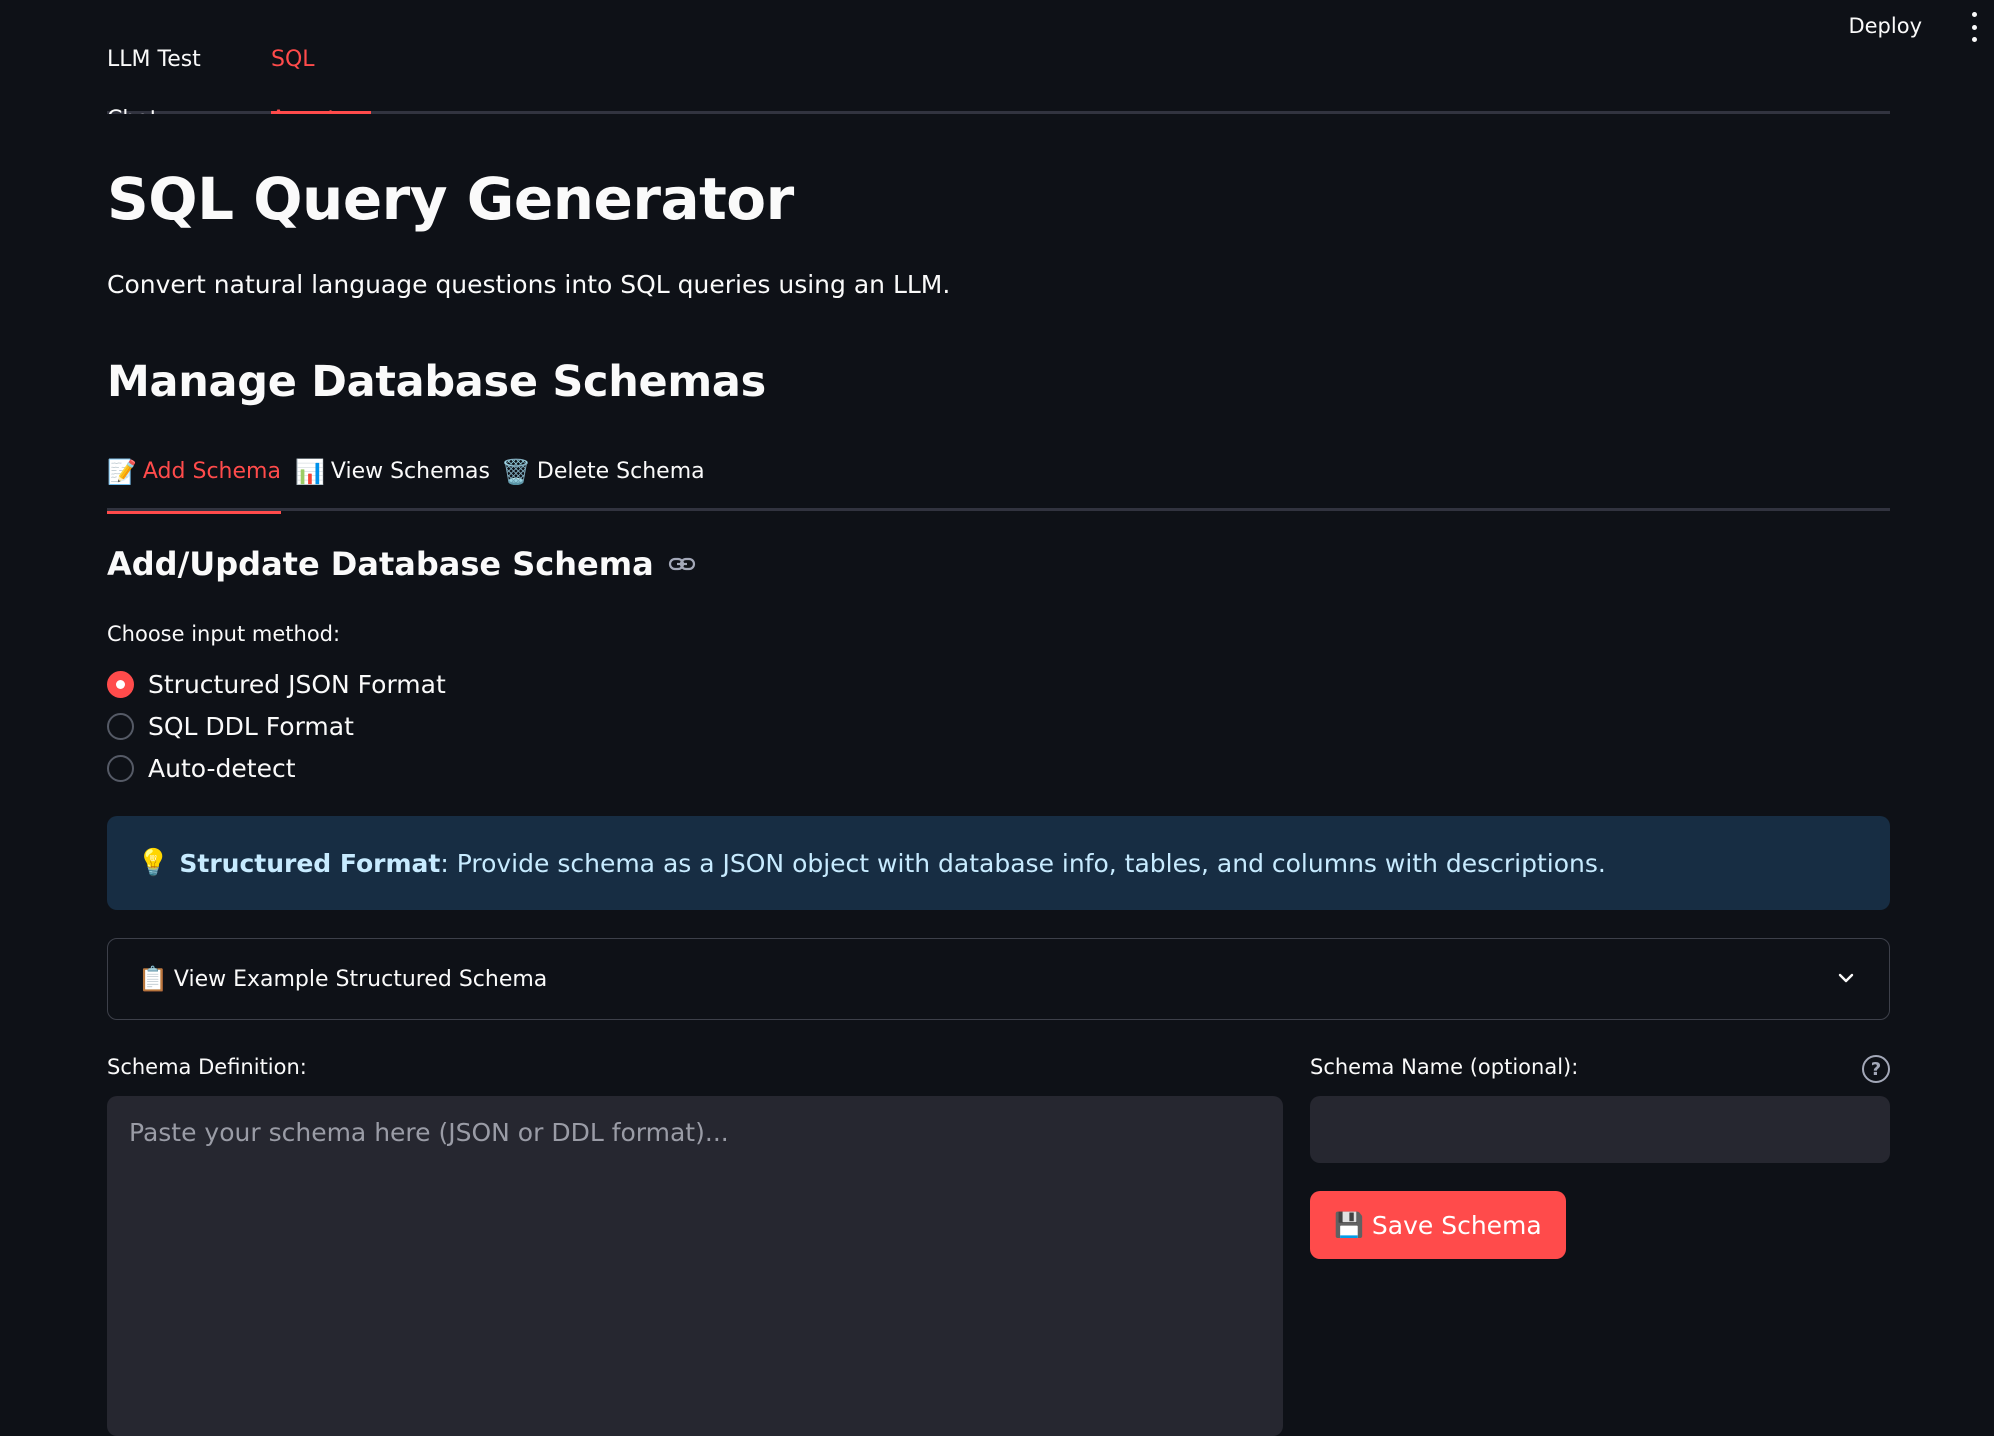  What do you see at coordinates (297, 684) in the screenshot?
I see `radio-label: Structured JSON Format` at bounding box center [297, 684].